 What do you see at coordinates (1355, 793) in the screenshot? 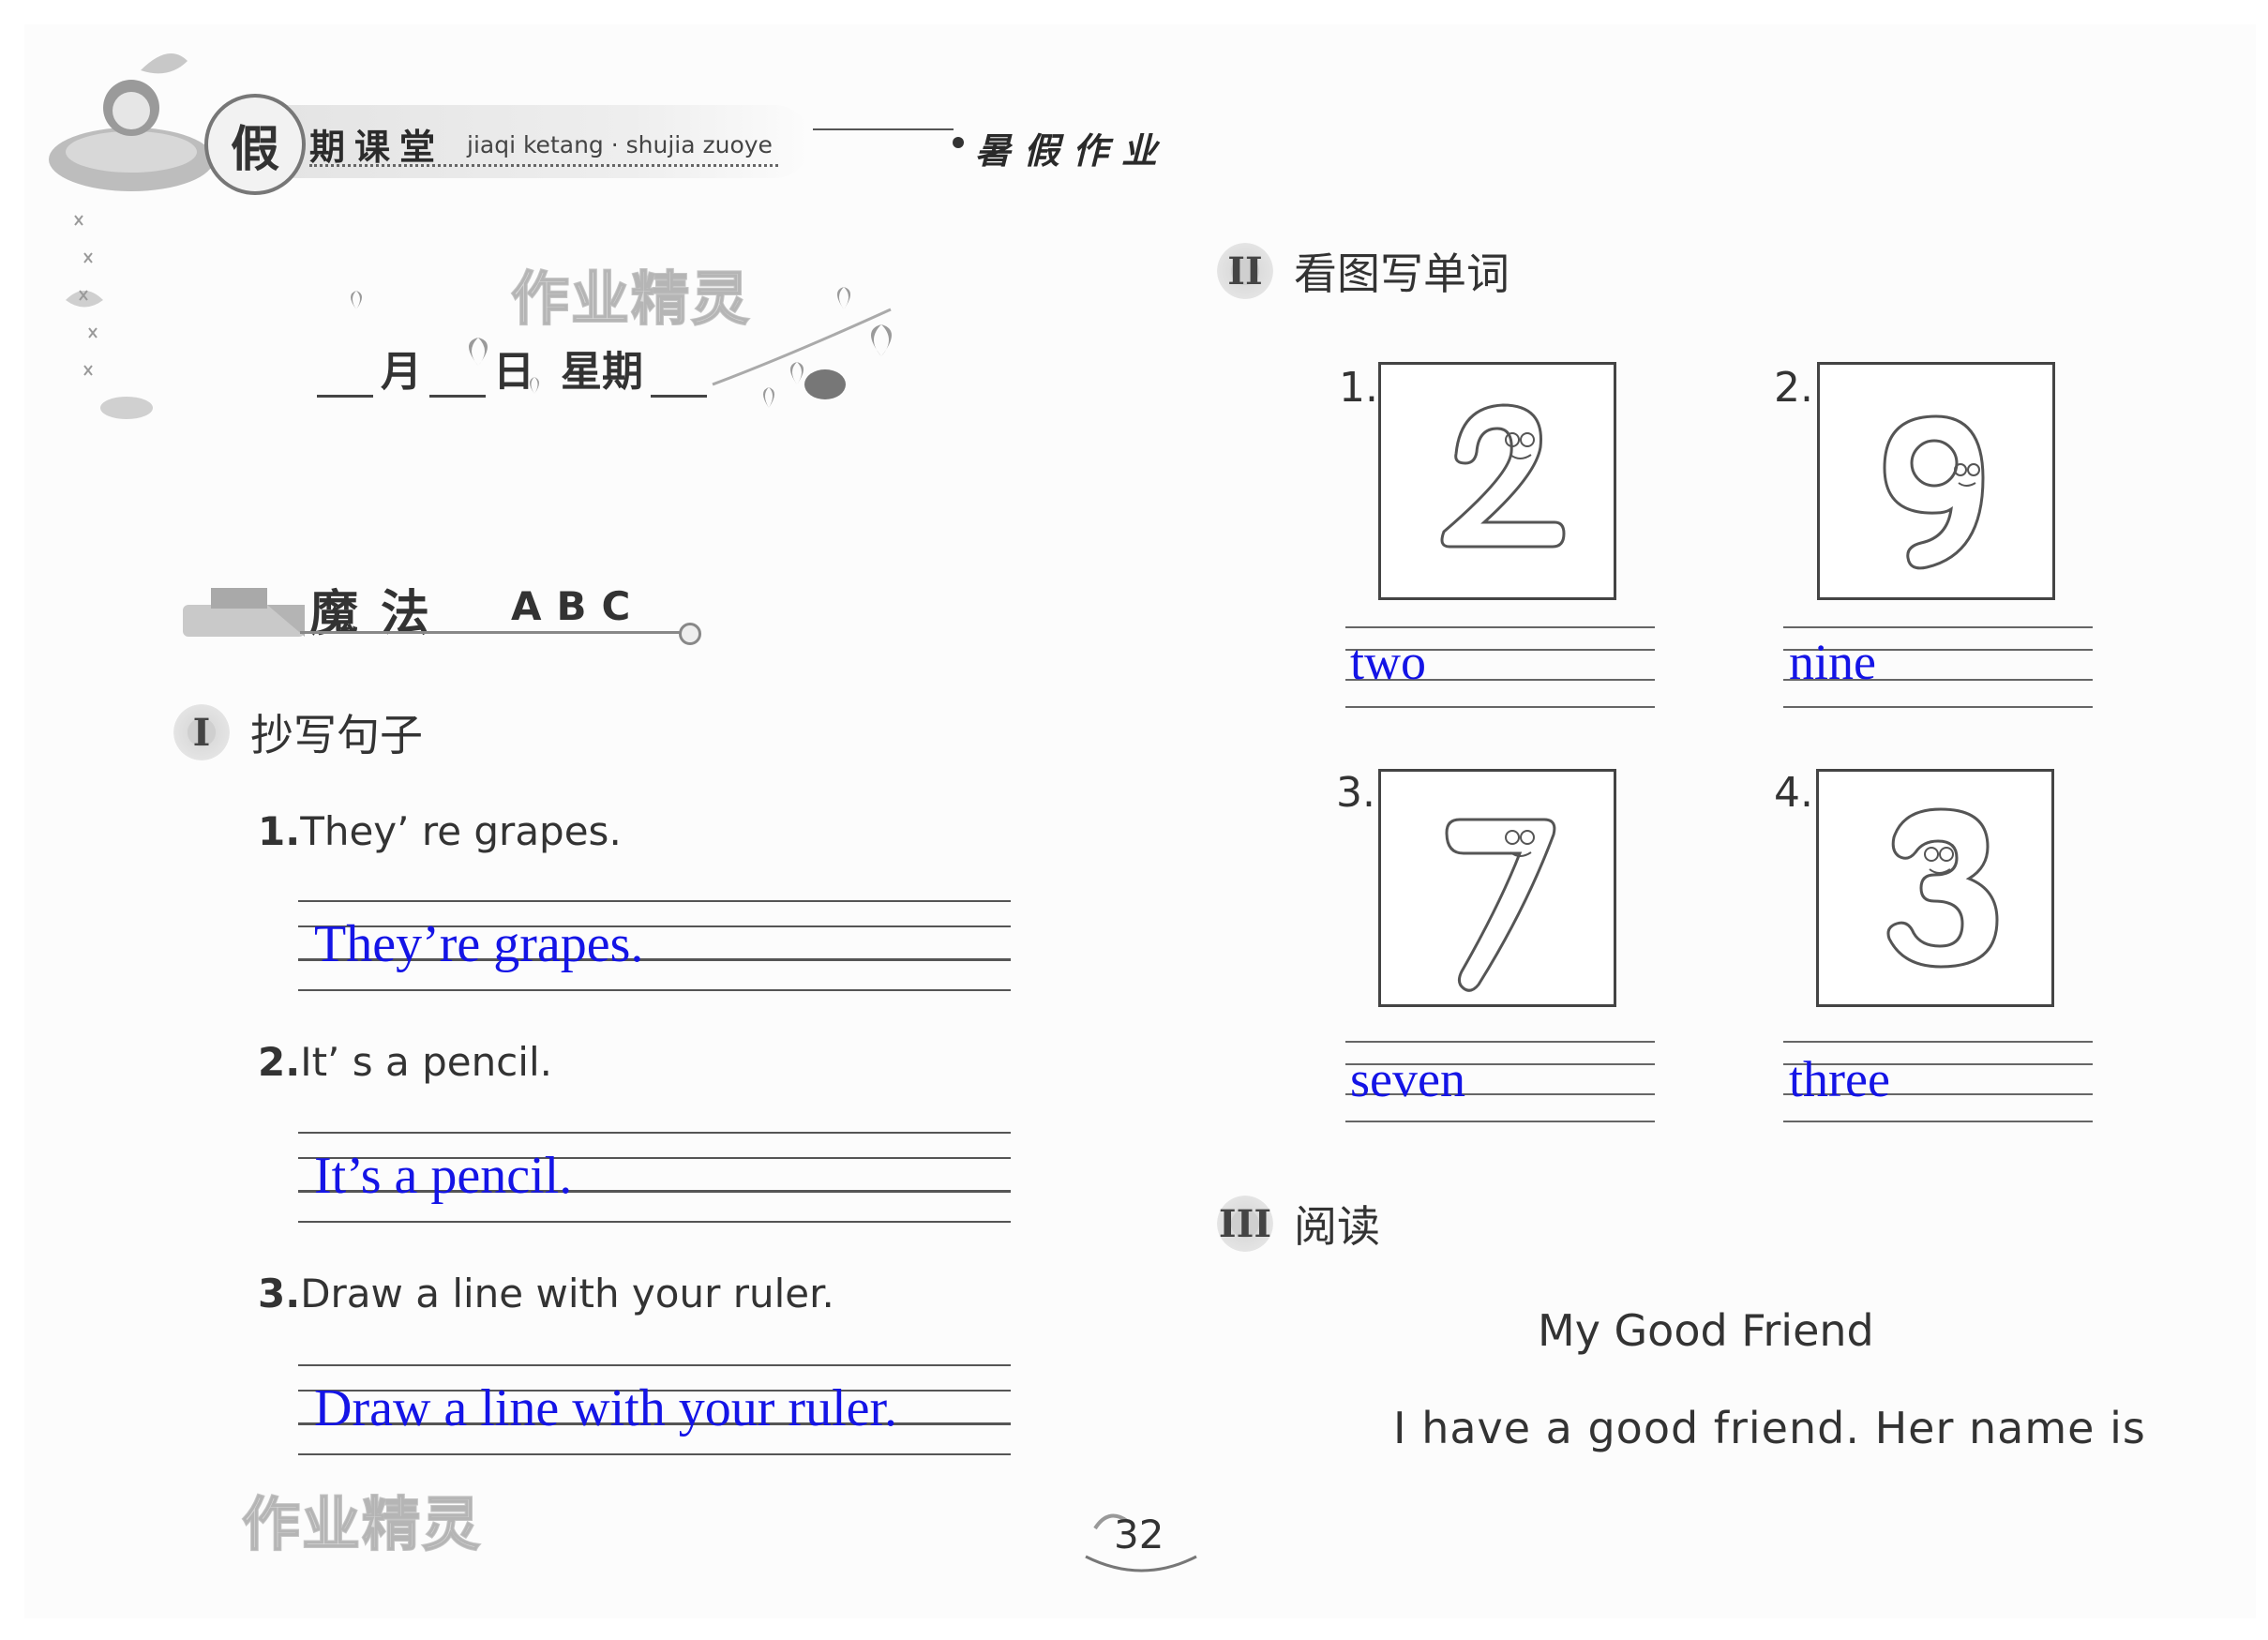
I see `number-card-label-3: 3.` at bounding box center [1355, 793].